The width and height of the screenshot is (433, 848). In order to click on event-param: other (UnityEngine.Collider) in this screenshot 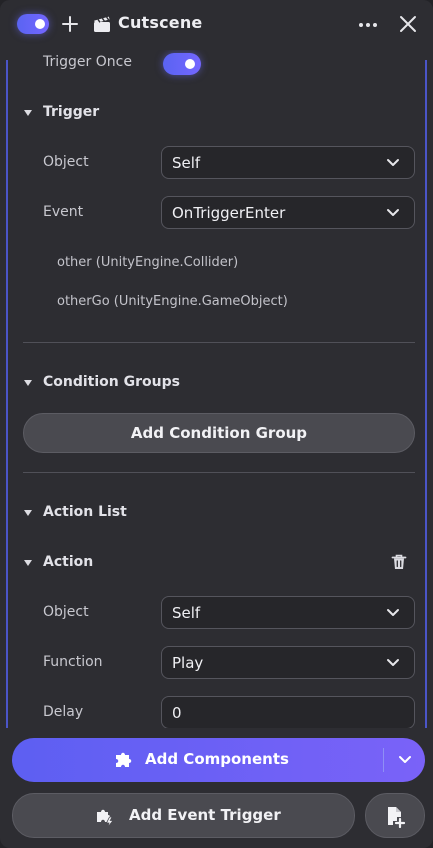, I will do `click(148, 262)`.